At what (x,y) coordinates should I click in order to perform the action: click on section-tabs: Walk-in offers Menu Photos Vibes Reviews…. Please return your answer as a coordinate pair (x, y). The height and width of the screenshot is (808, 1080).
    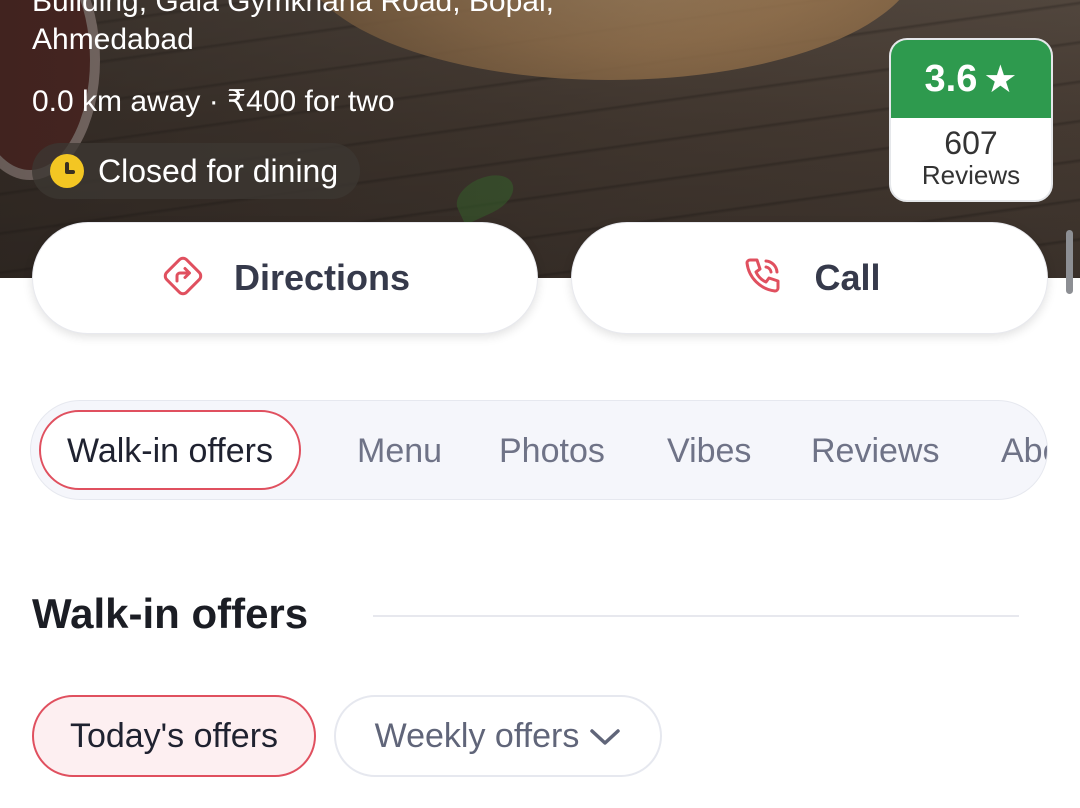
    Looking at the image, I should click on (539, 450).